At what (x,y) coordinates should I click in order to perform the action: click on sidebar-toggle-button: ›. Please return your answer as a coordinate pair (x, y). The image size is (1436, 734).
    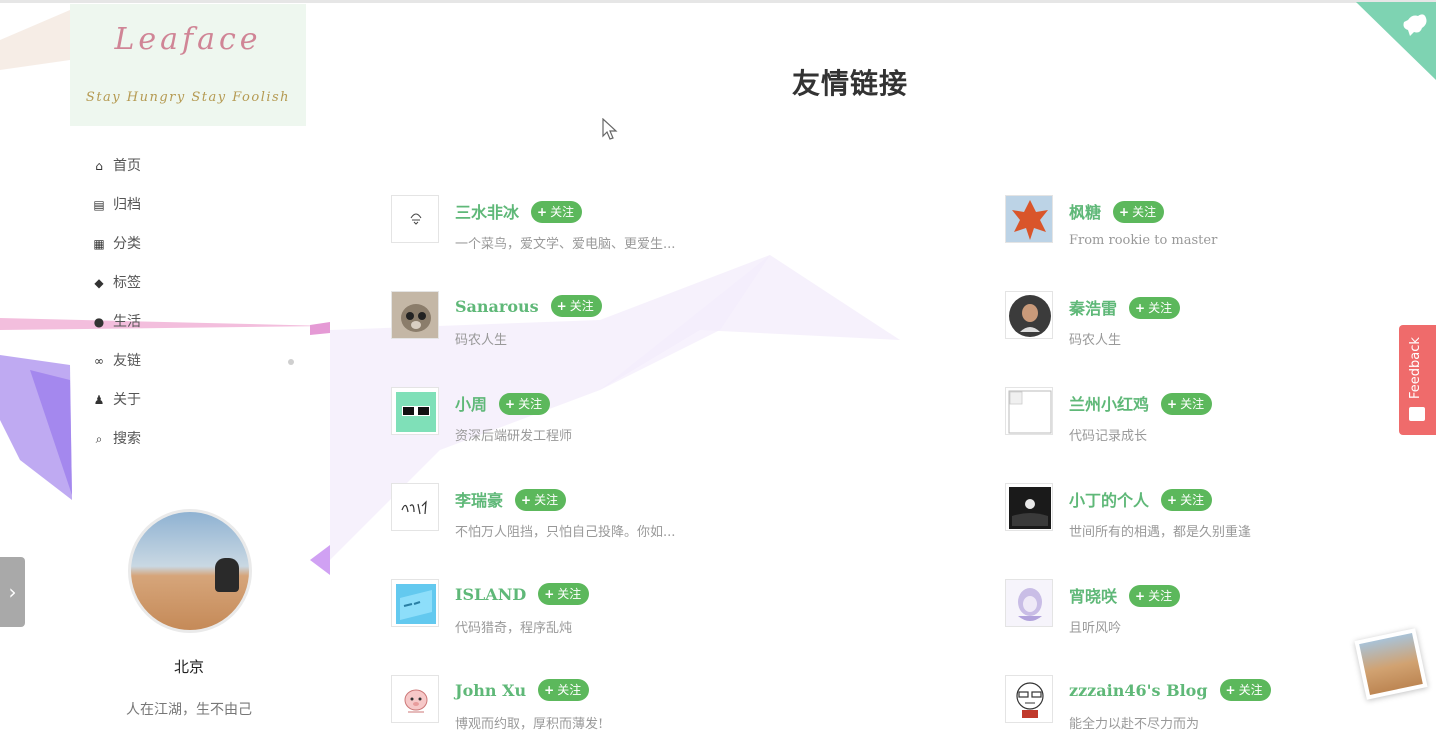
    Looking at the image, I should click on (12, 592).